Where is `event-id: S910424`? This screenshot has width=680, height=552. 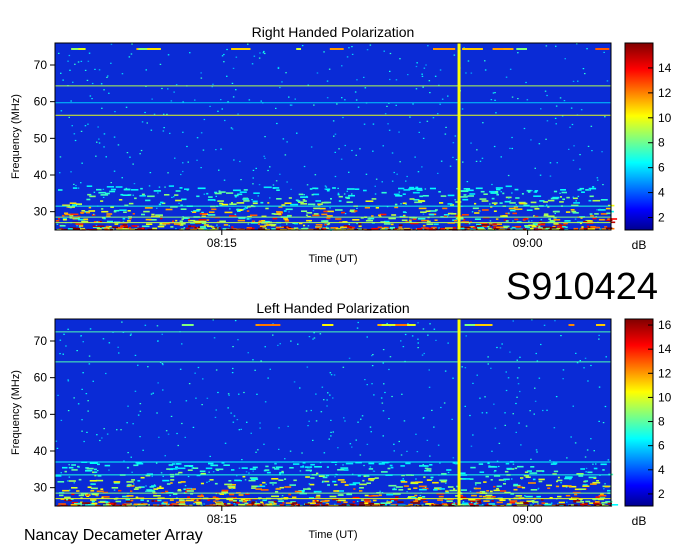 event-id: S910424 is located at coordinates (581, 287).